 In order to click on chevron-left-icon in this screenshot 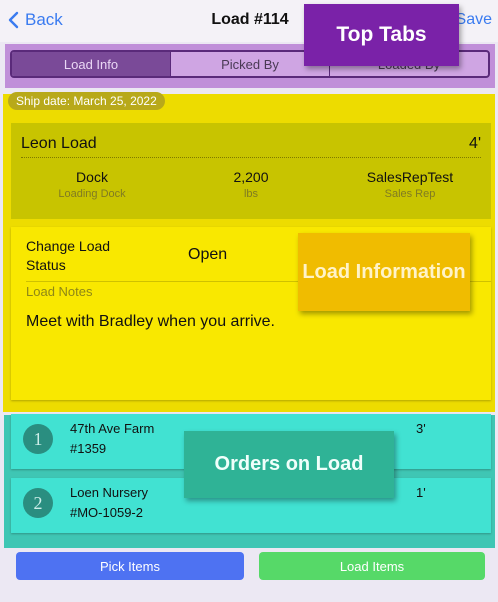, I will do `click(13, 20)`.